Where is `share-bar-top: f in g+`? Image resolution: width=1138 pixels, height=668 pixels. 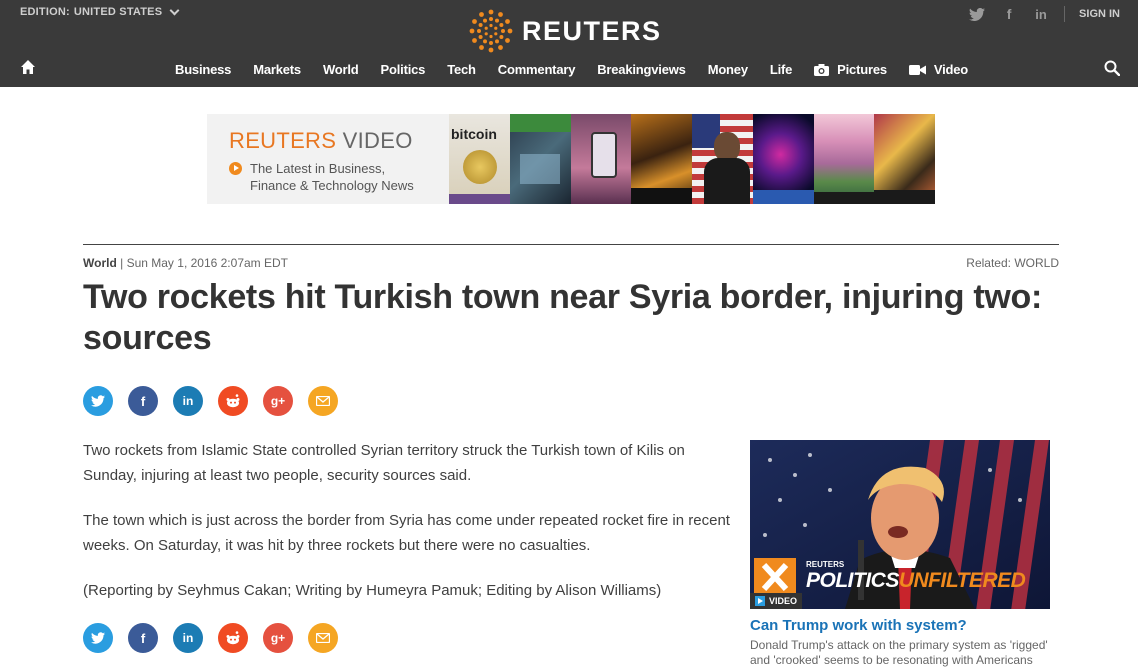
share-bar-top: f in g+ is located at coordinates (210, 401).